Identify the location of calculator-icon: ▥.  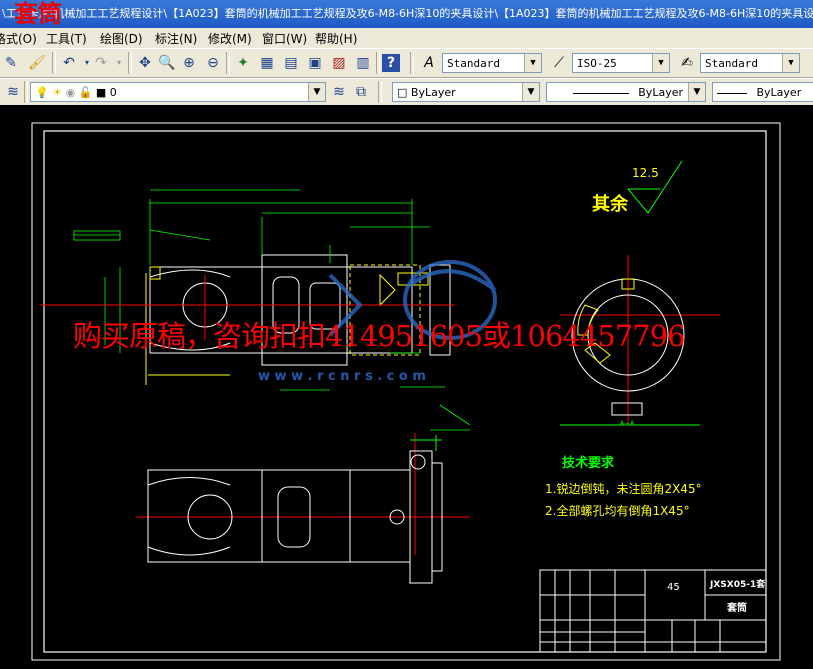
(363, 63).